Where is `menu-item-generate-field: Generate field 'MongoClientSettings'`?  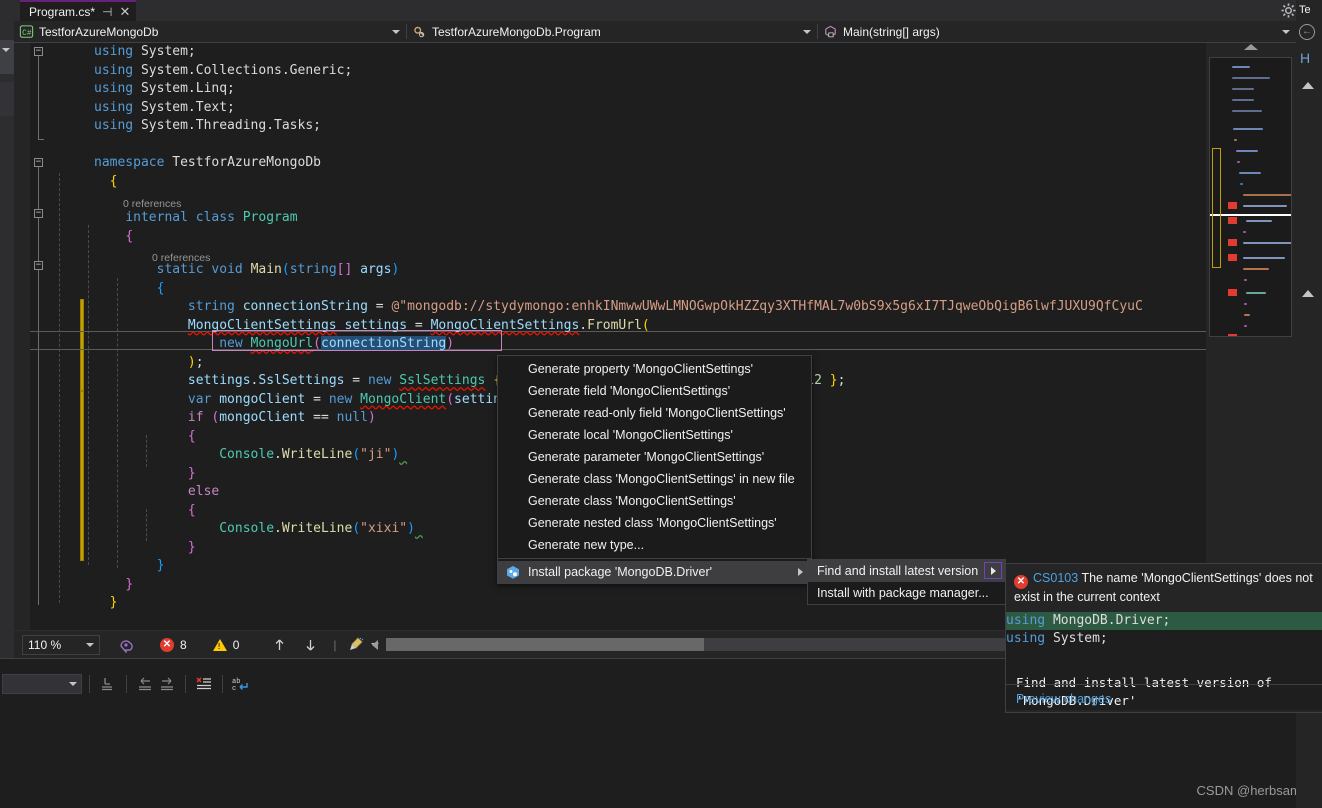 menu-item-generate-field: Generate field 'MongoClientSettings' is located at coordinates (654, 391).